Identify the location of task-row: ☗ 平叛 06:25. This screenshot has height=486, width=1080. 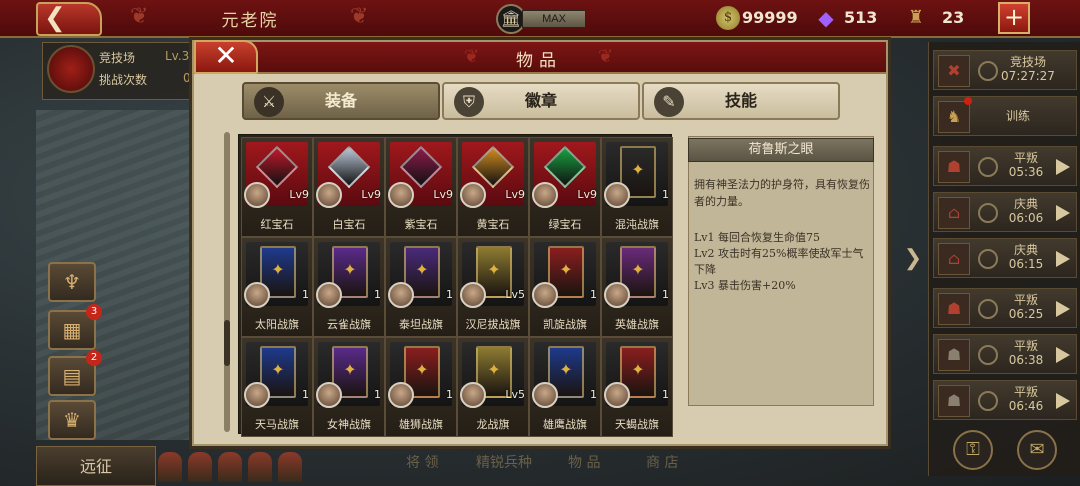
(1005, 308).